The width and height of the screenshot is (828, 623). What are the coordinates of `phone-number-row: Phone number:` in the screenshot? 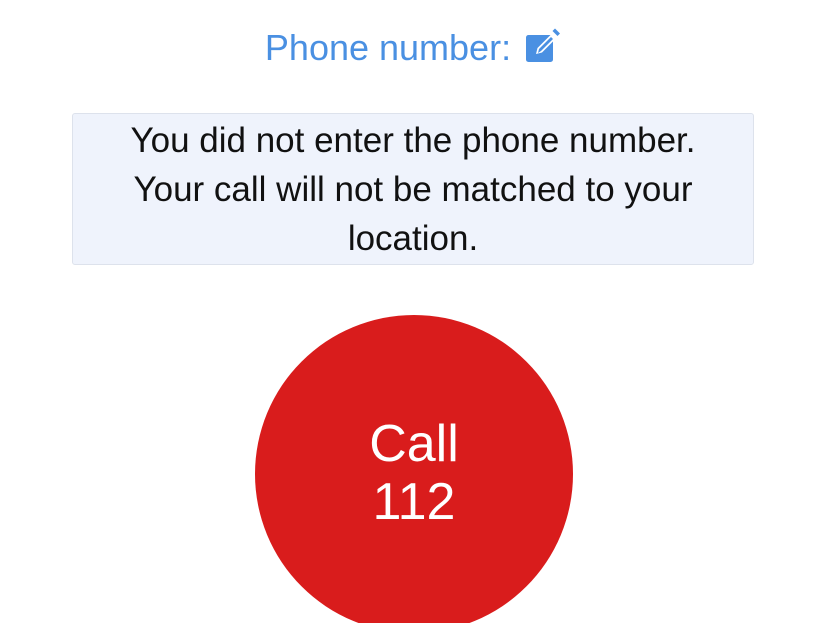 It's located at (414, 48).